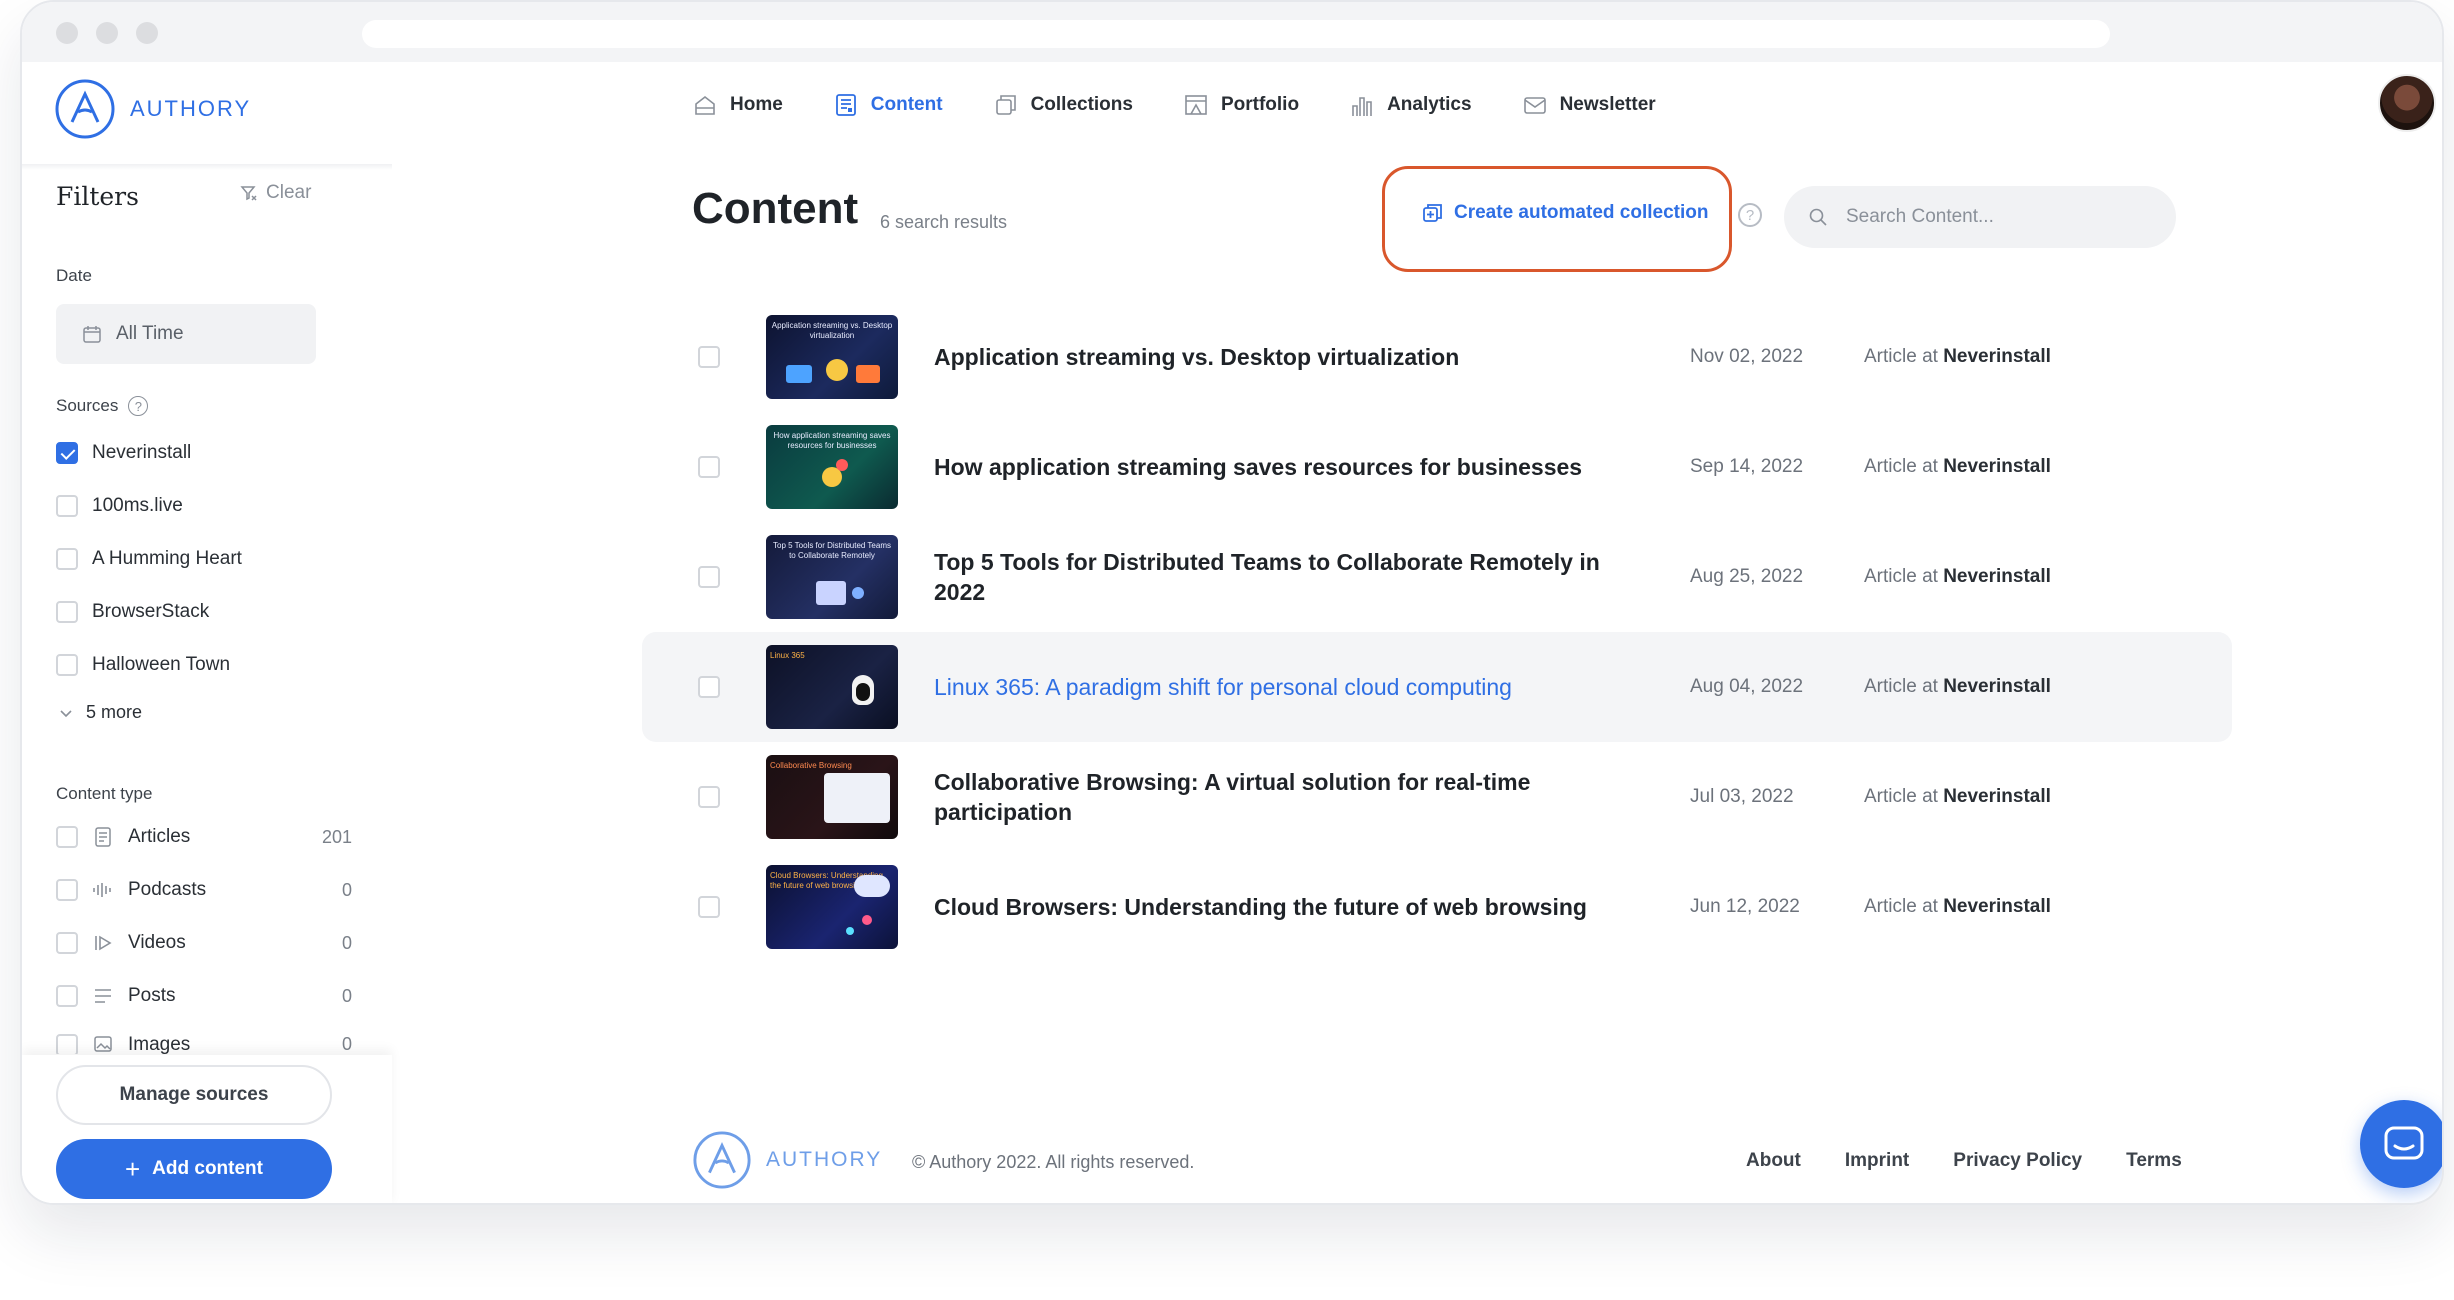 Image resolution: width=2454 pixels, height=1300 pixels. I want to click on content-type-label: Images, so click(159, 1044).